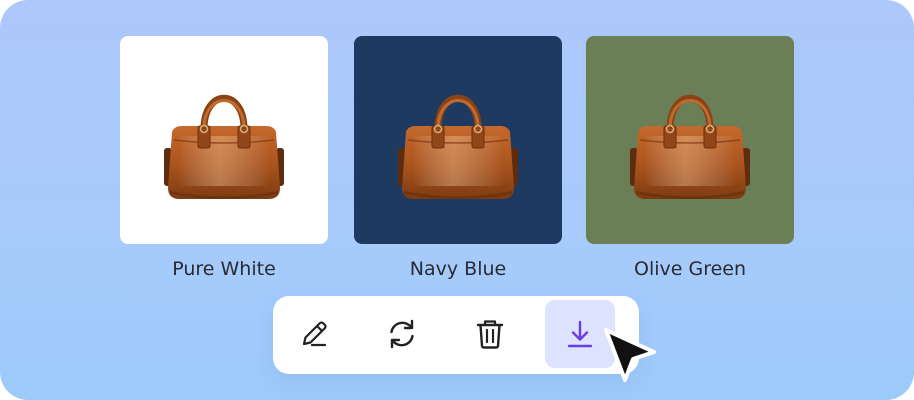 This screenshot has height=400, width=914. I want to click on action-toolbar, so click(456, 335).